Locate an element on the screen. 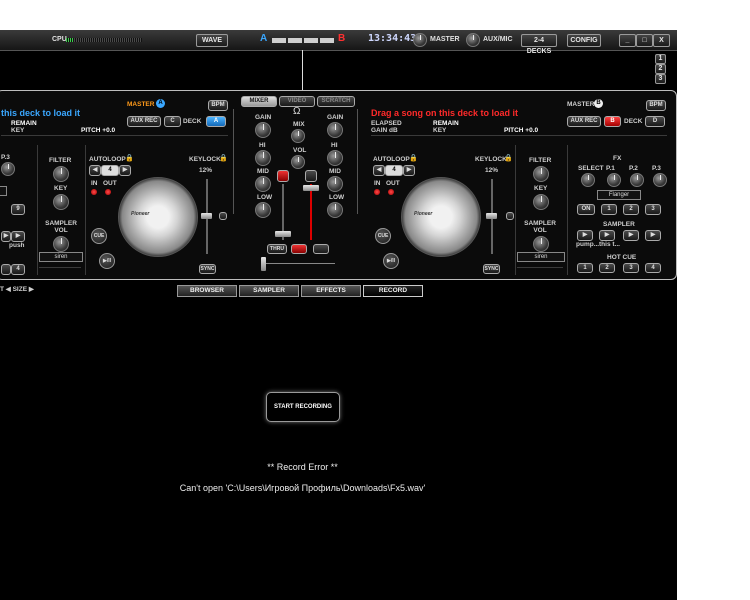 The image size is (750, 600). tab-scratch: SCRATCH is located at coordinates (336, 101).